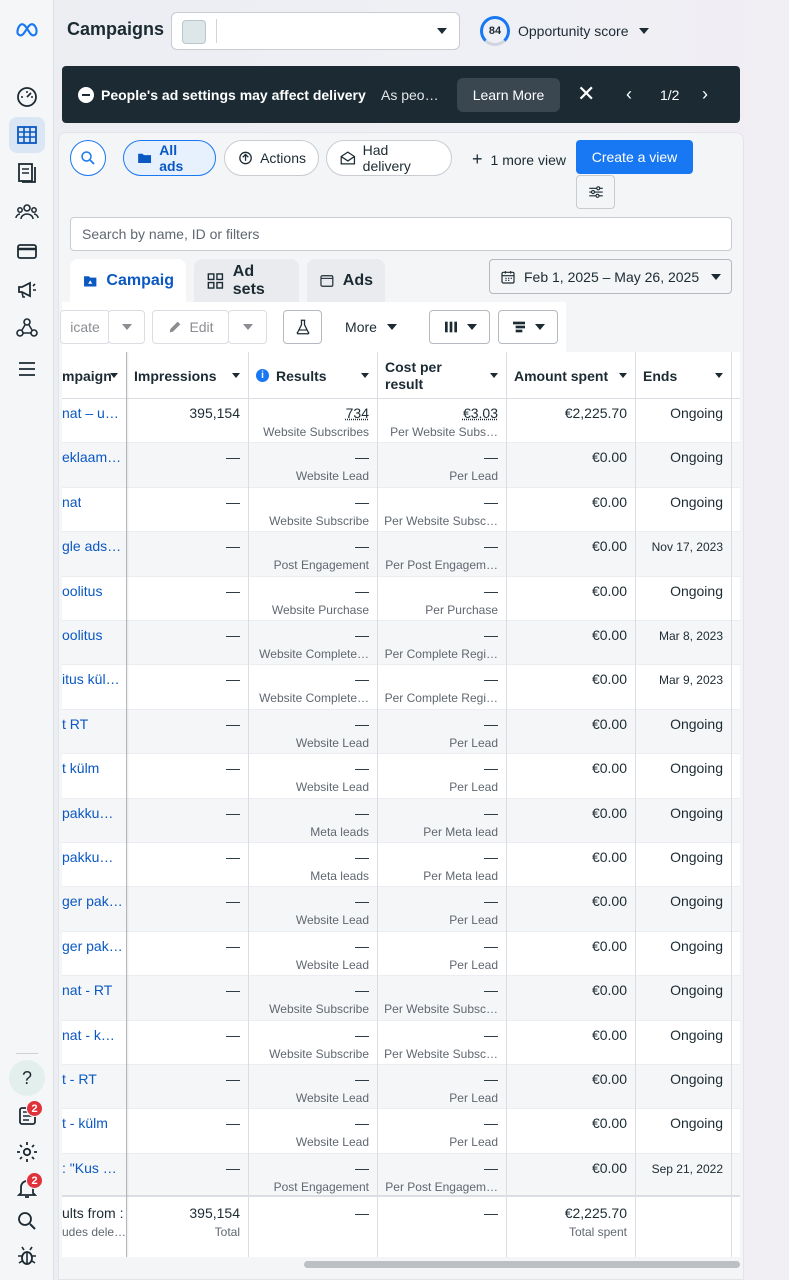  Describe the element at coordinates (27, 1188) in the screenshot. I see `notifications-bell-icon: 2` at that location.